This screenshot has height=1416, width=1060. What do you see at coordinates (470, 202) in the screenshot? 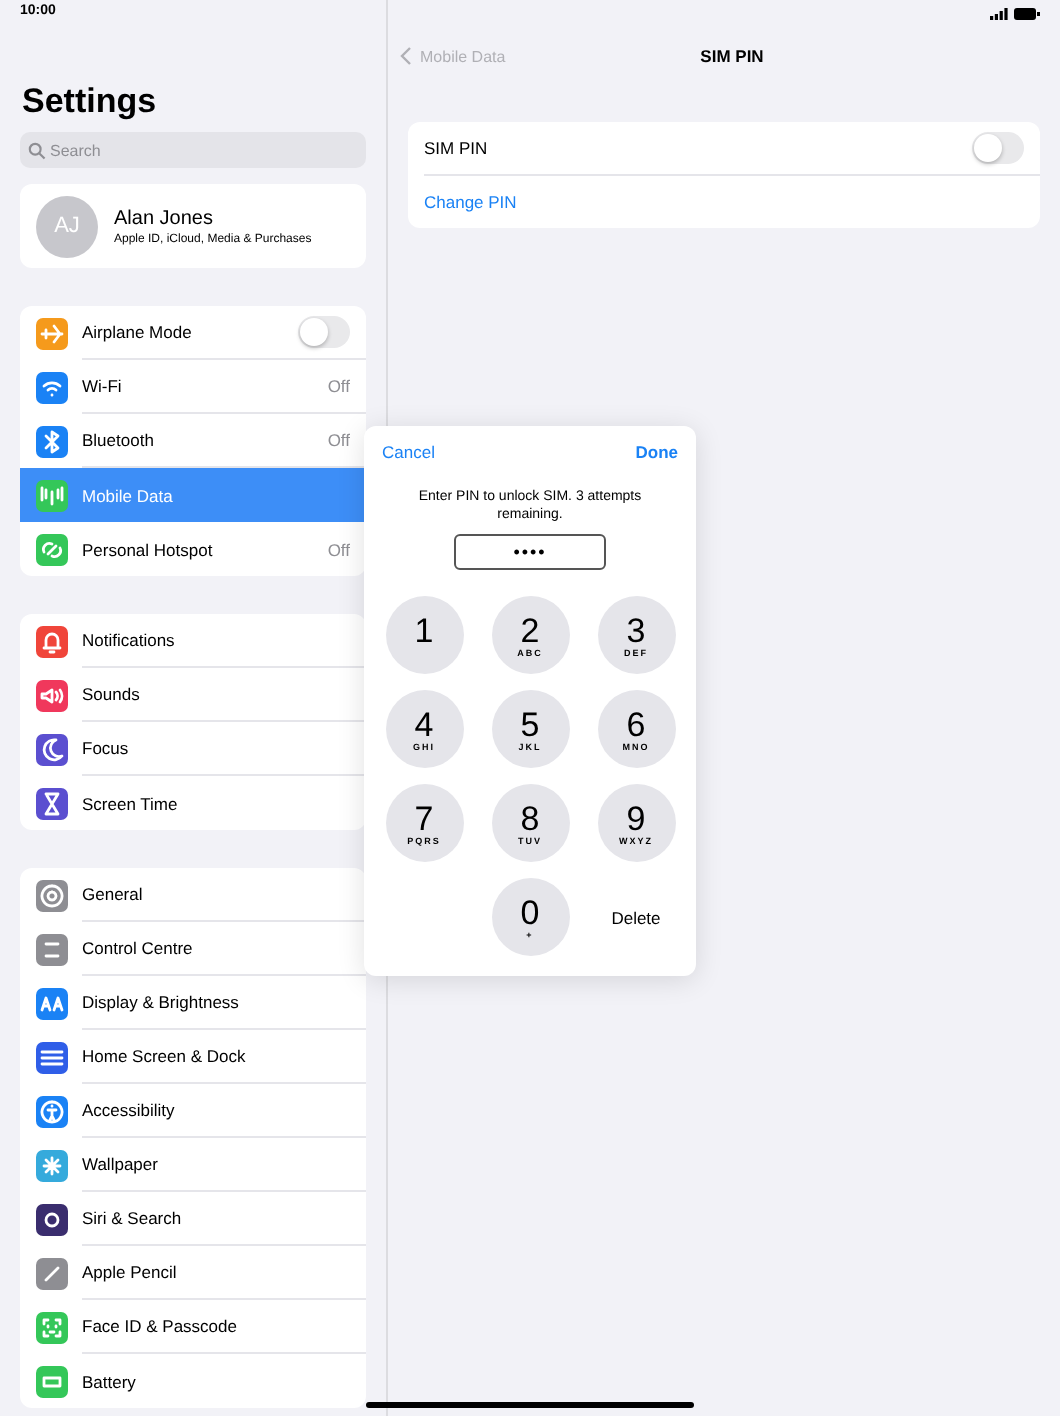
I see `change-pin-link: Change PIN` at bounding box center [470, 202].